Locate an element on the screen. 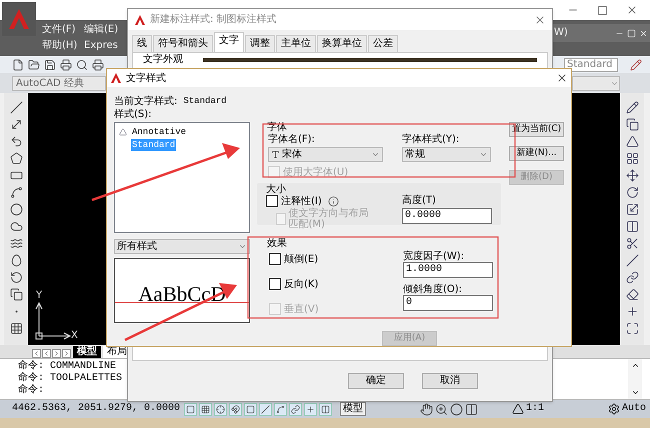  magnet-icon is located at coordinates (235, 409).